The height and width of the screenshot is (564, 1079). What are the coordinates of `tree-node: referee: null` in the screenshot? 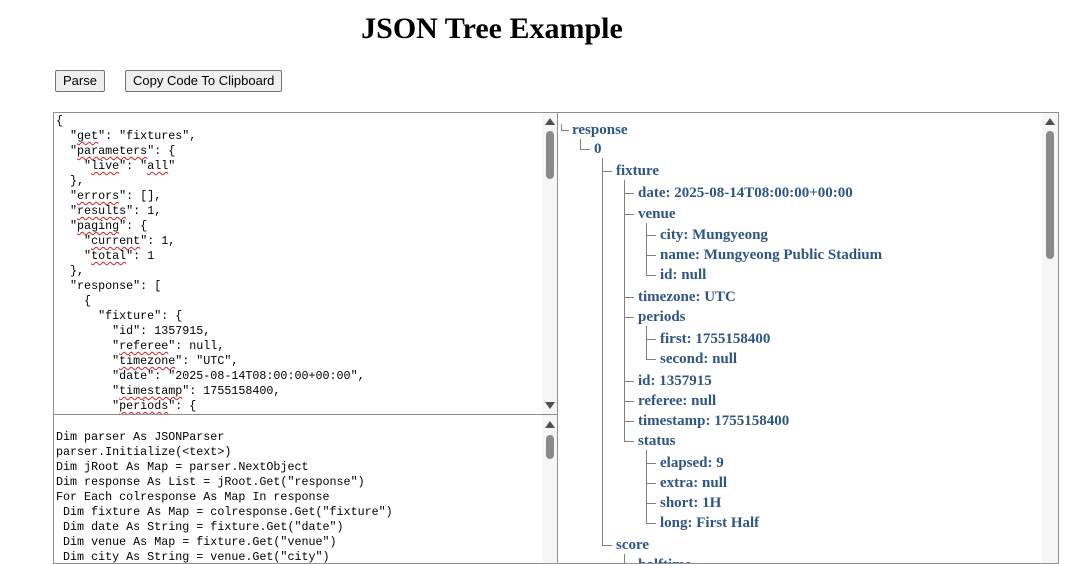 It's located at (677, 401).